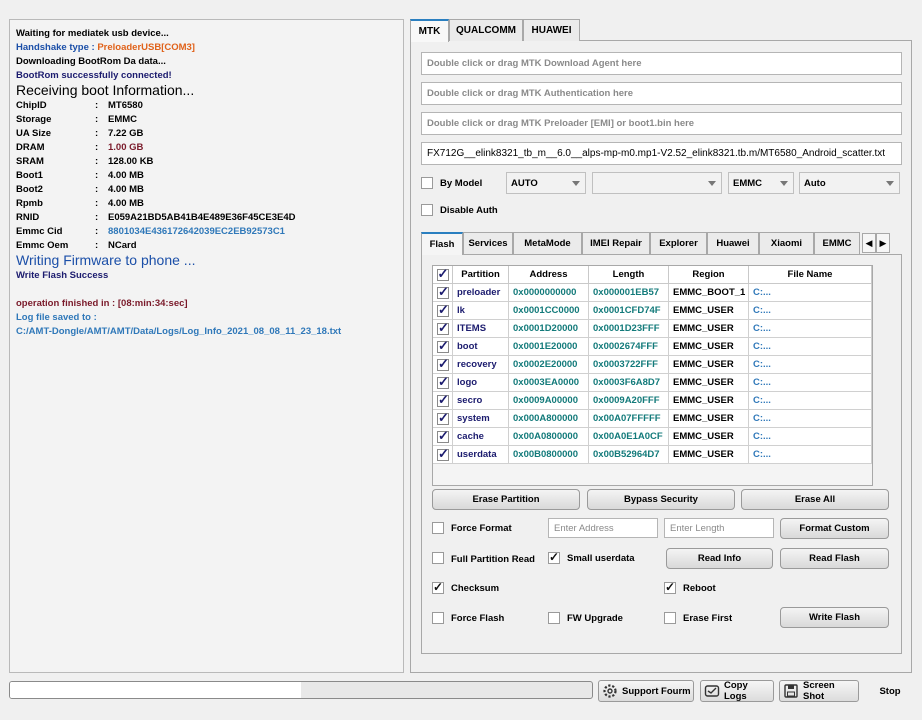 Image resolution: width=922 pixels, height=720 pixels. Describe the element at coordinates (438, 528) in the screenshot. I see `force-format-checkbox` at that location.